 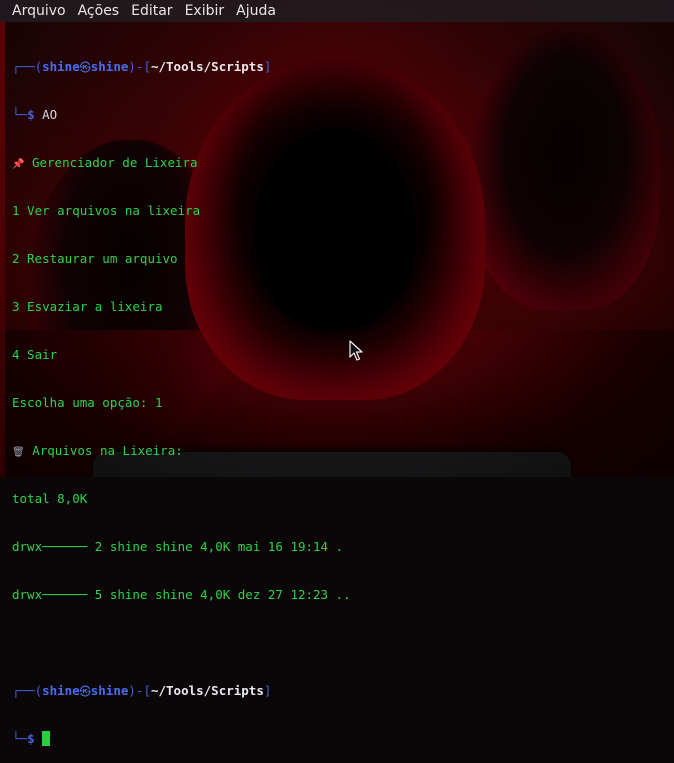 What do you see at coordinates (95, 258) in the screenshot?
I see `menu-option: 2 Restaurar um arquivo` at bounding box center [95, 258].